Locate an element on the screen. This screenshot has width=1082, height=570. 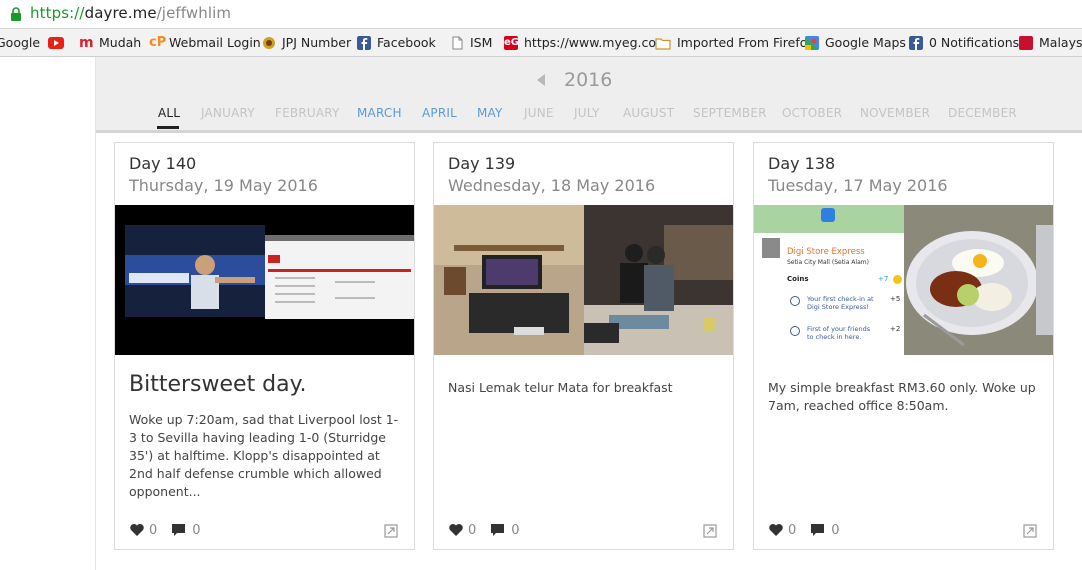
tab-june: JUNE is located at coordinates (539, 113).